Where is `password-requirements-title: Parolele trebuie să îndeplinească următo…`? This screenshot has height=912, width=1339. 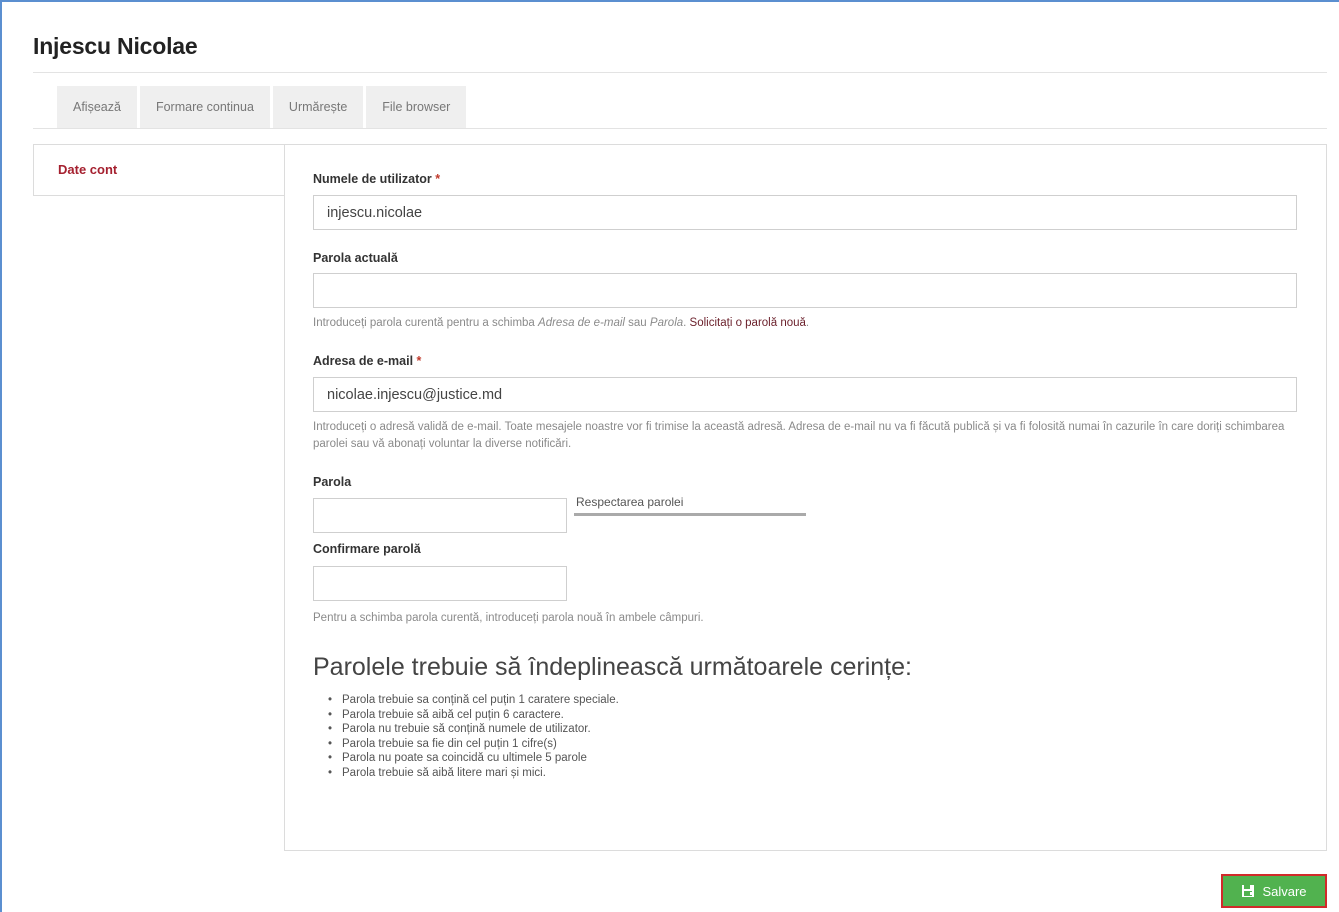
password-requirements-title: Parolele trebuie să îndeplinească următo… is located at coordinates (612, 667).